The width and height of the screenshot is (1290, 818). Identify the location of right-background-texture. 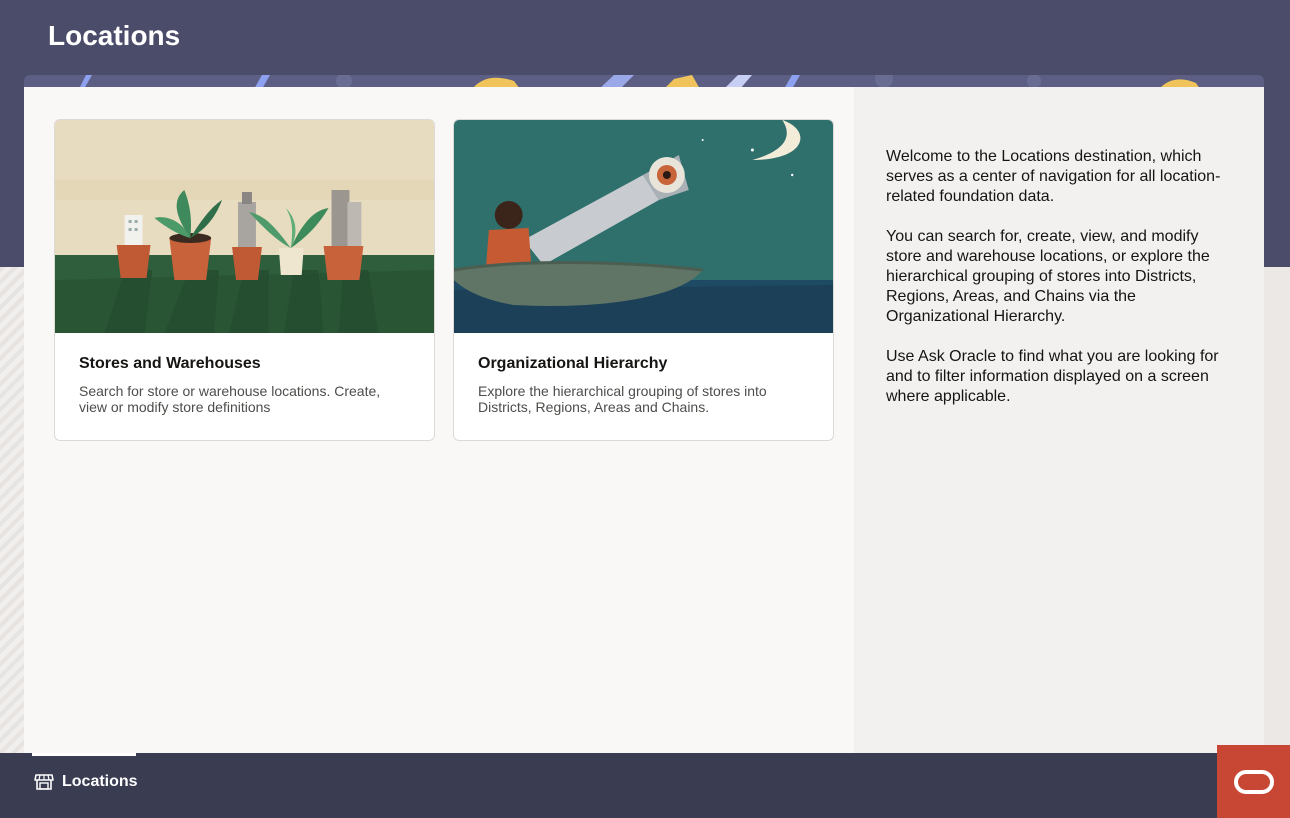
(1277, 512).